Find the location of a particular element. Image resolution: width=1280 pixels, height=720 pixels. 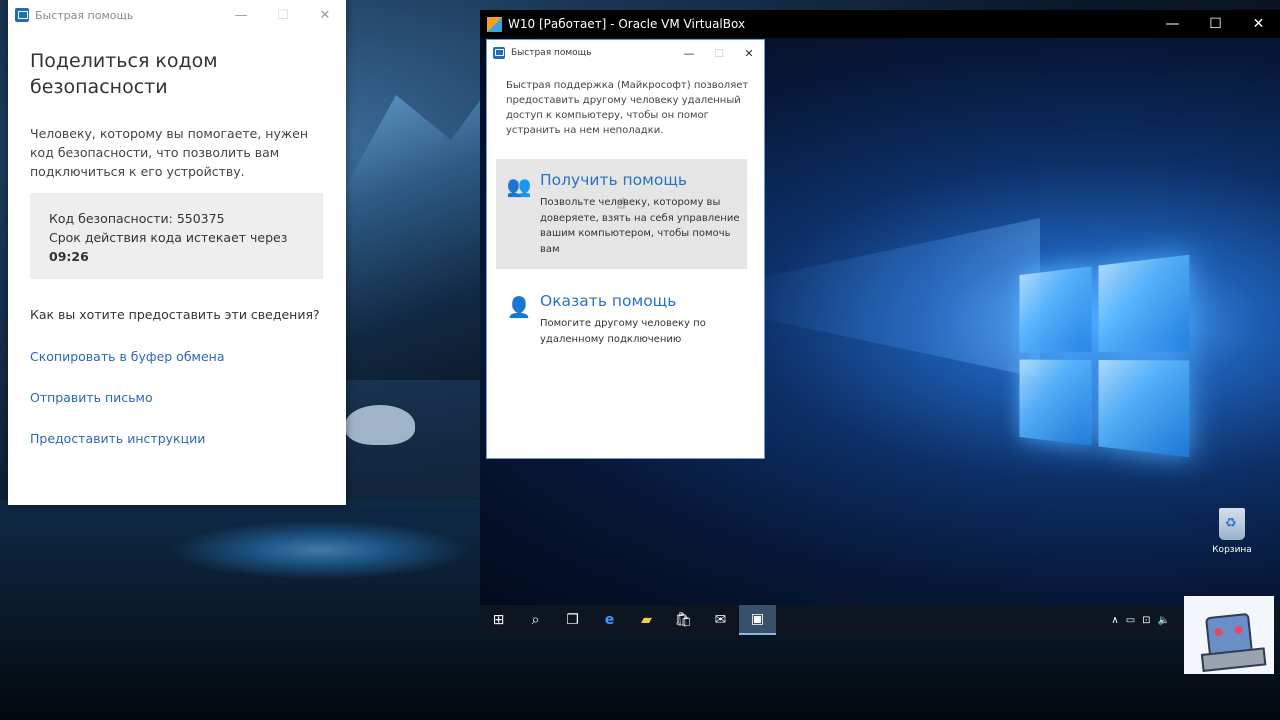

guest-taskbar: ⊞ ⌕ ❐ e ▰ 🛍 ✉ ▣ ∧ ▭ ⊡ 🔈 is located at coordinates (880, 620).